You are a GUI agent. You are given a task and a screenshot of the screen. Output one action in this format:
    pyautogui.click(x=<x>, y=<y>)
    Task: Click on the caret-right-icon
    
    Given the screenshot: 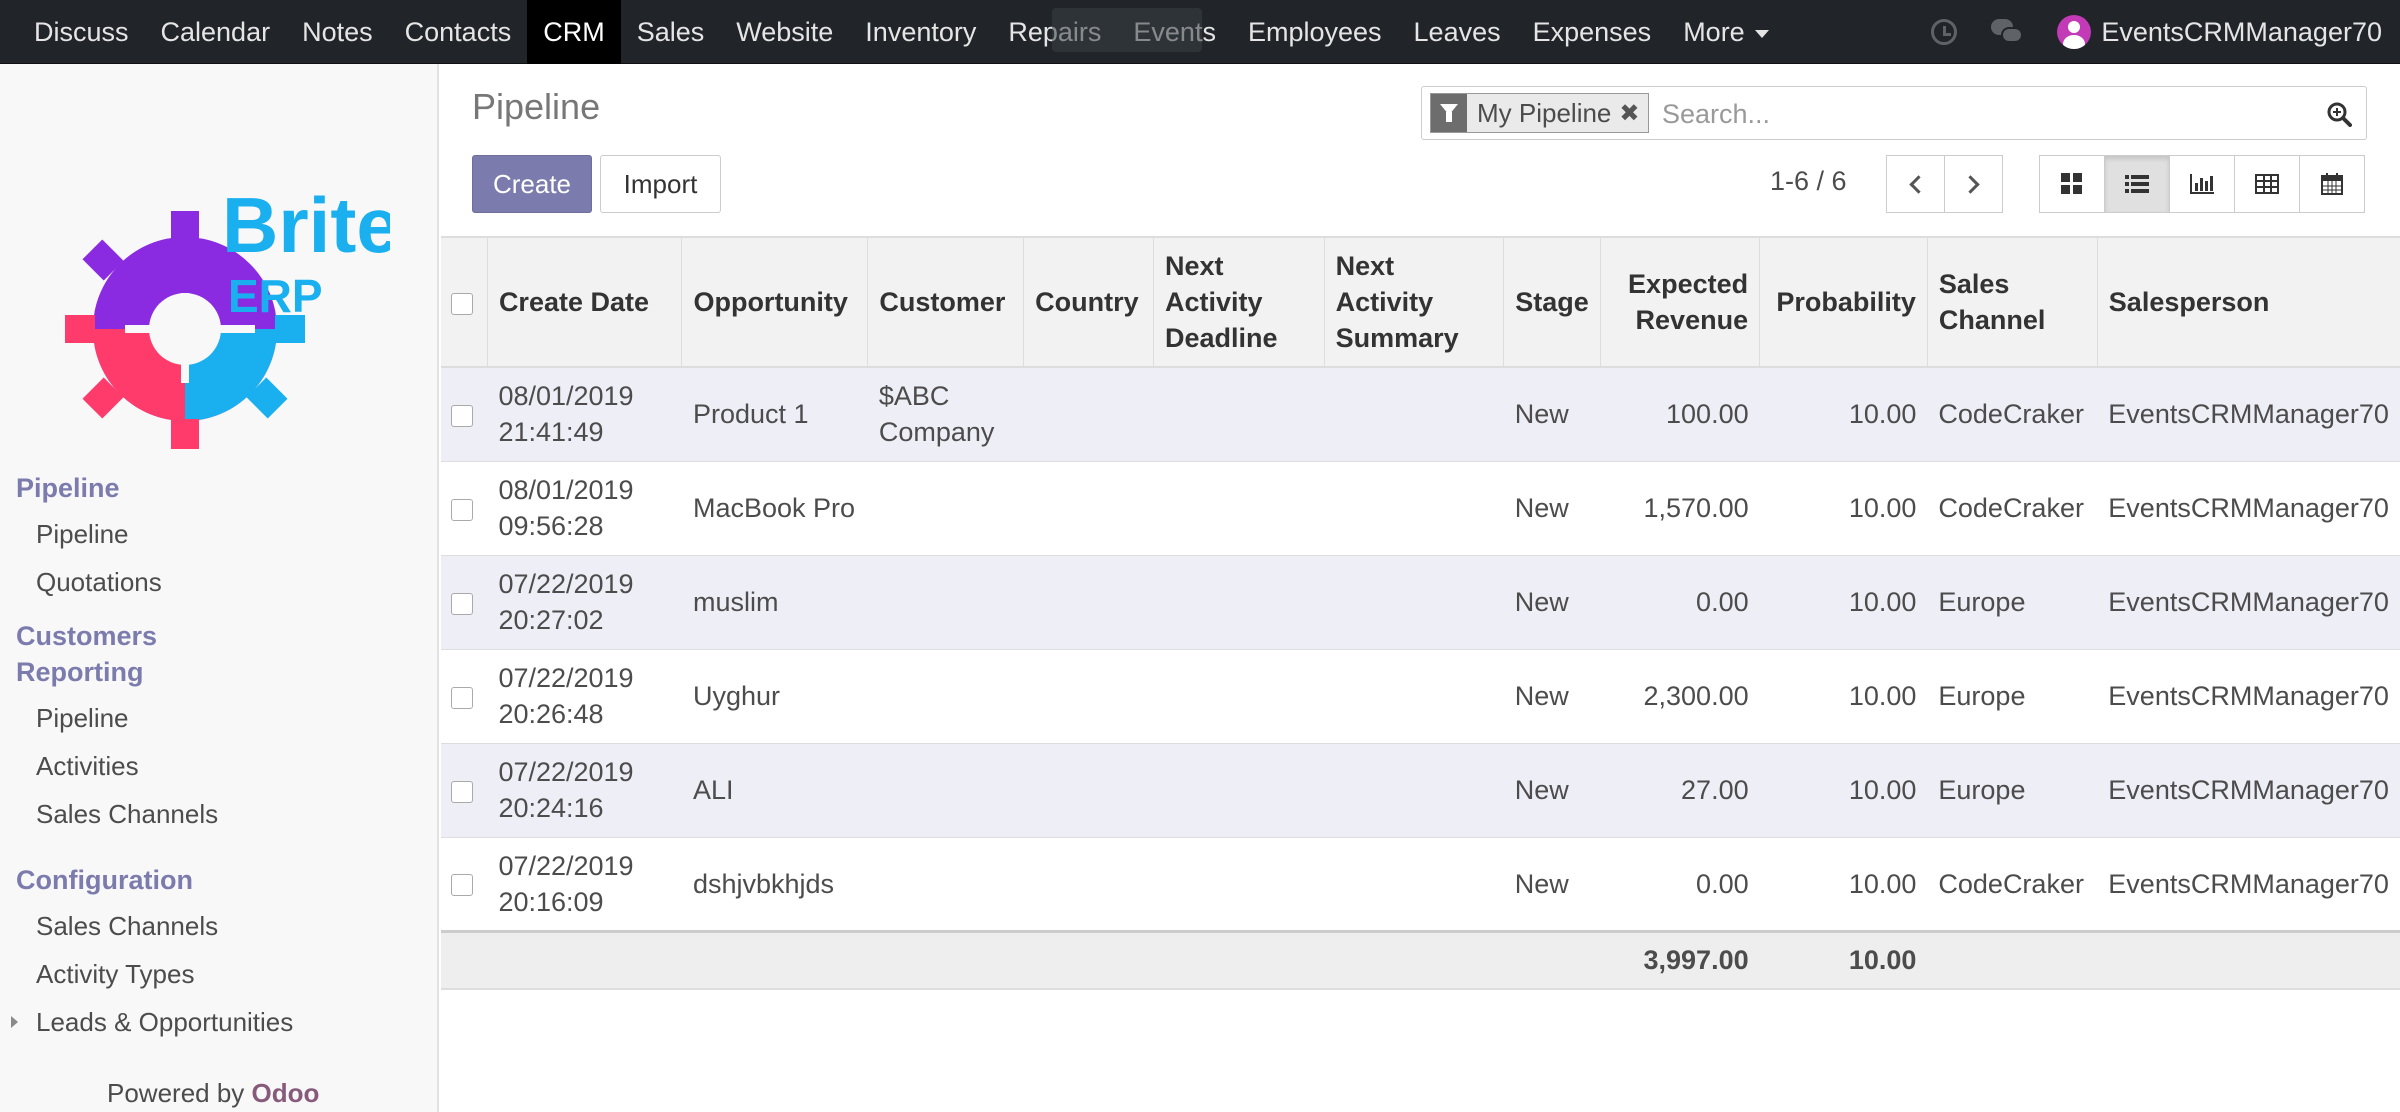 What is the action you would take?
    pyautogui.click(x=14, y=1022)
    